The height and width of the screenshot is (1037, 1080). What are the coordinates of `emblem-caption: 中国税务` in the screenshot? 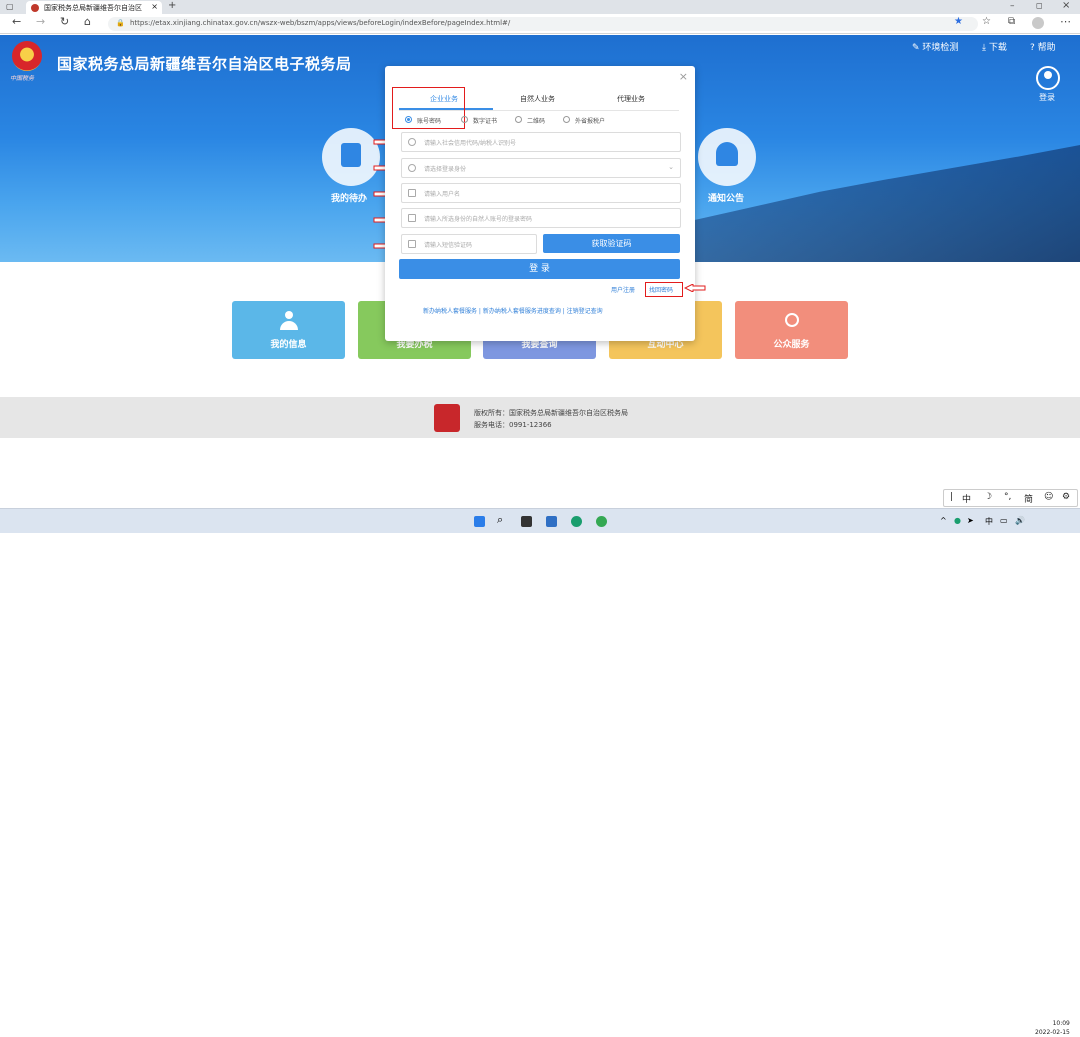 It's located at (22, 78).